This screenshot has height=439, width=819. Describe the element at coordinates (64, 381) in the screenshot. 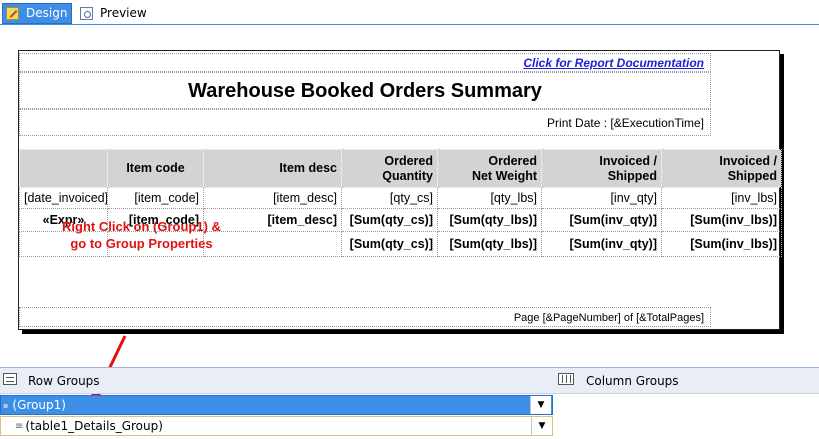

I see `row-groups-label: Row Groups` at that location.